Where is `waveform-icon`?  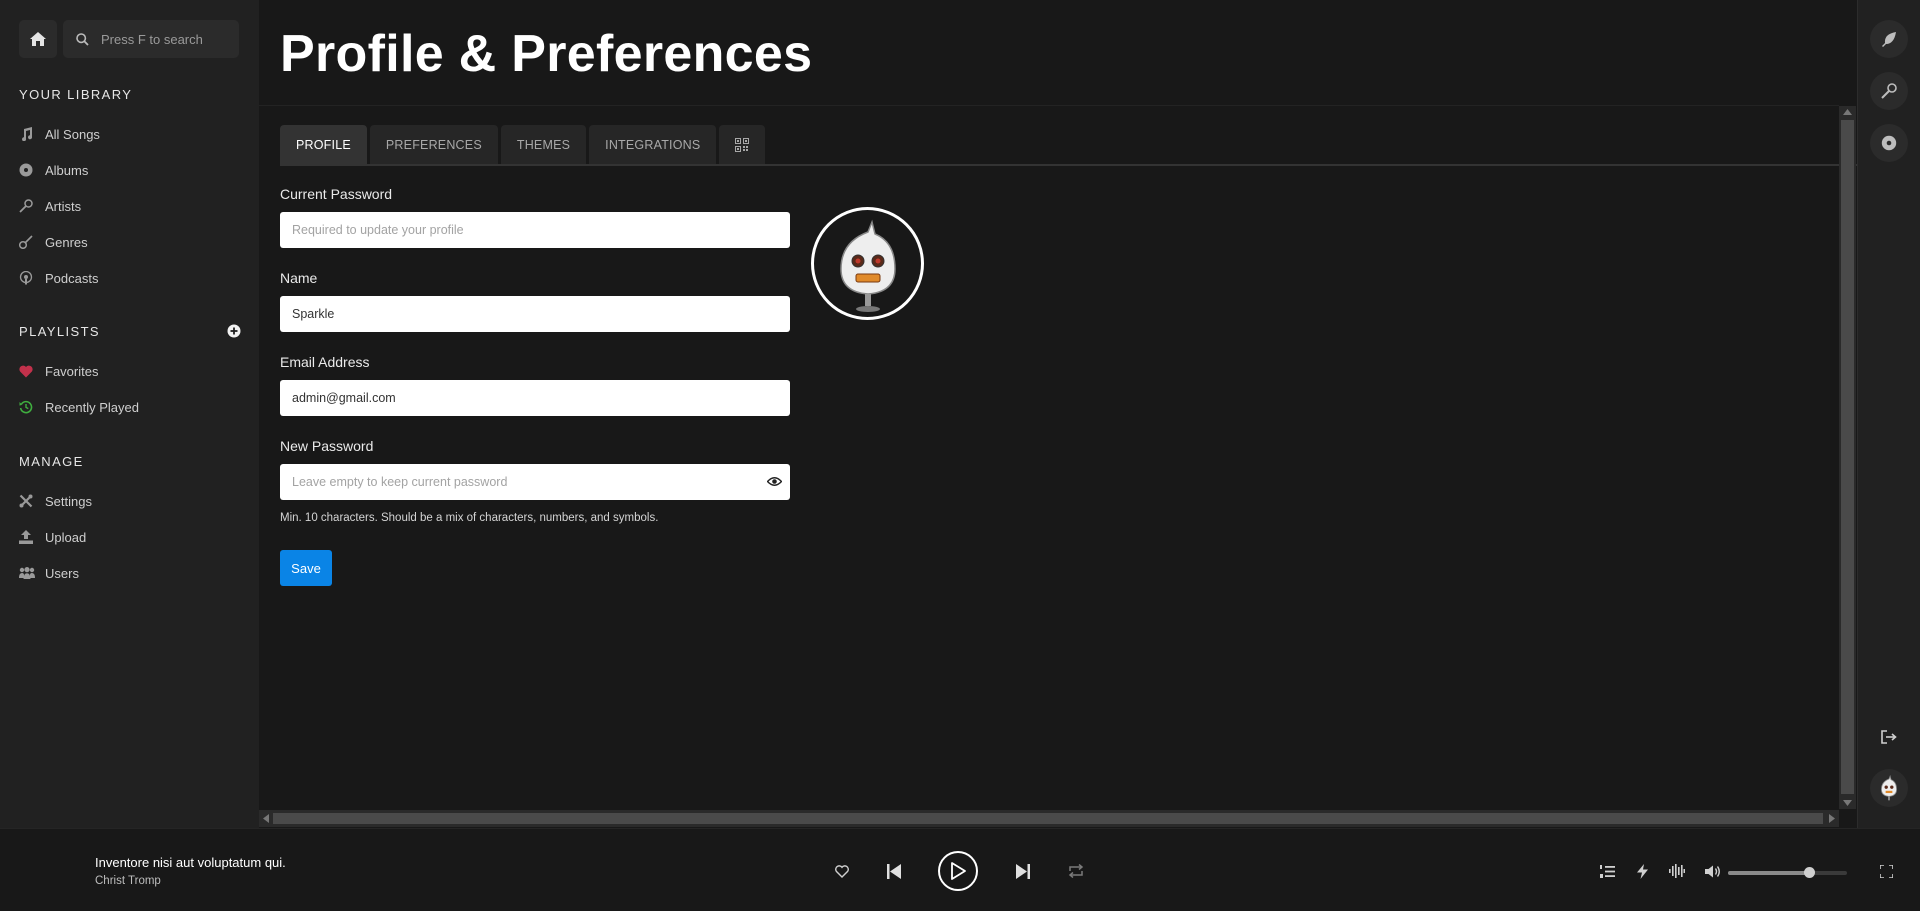
waveform-icon is located at coordinates (1677, 871).